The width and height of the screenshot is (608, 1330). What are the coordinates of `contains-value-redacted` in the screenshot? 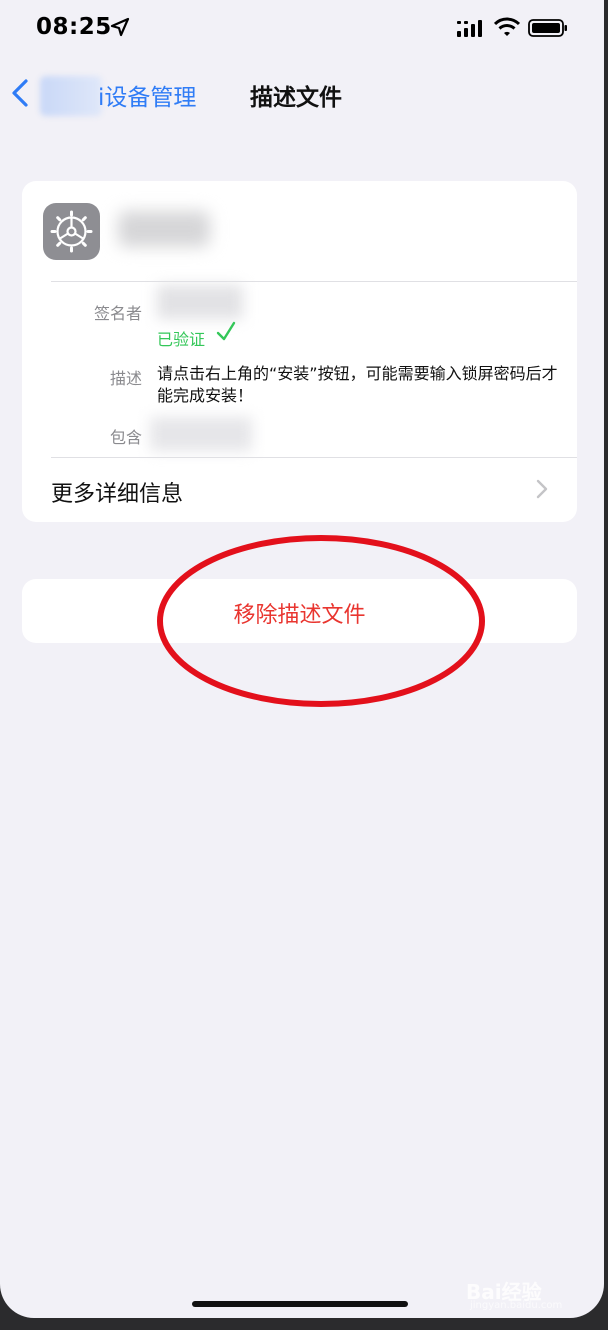 It's located at (201, 434).